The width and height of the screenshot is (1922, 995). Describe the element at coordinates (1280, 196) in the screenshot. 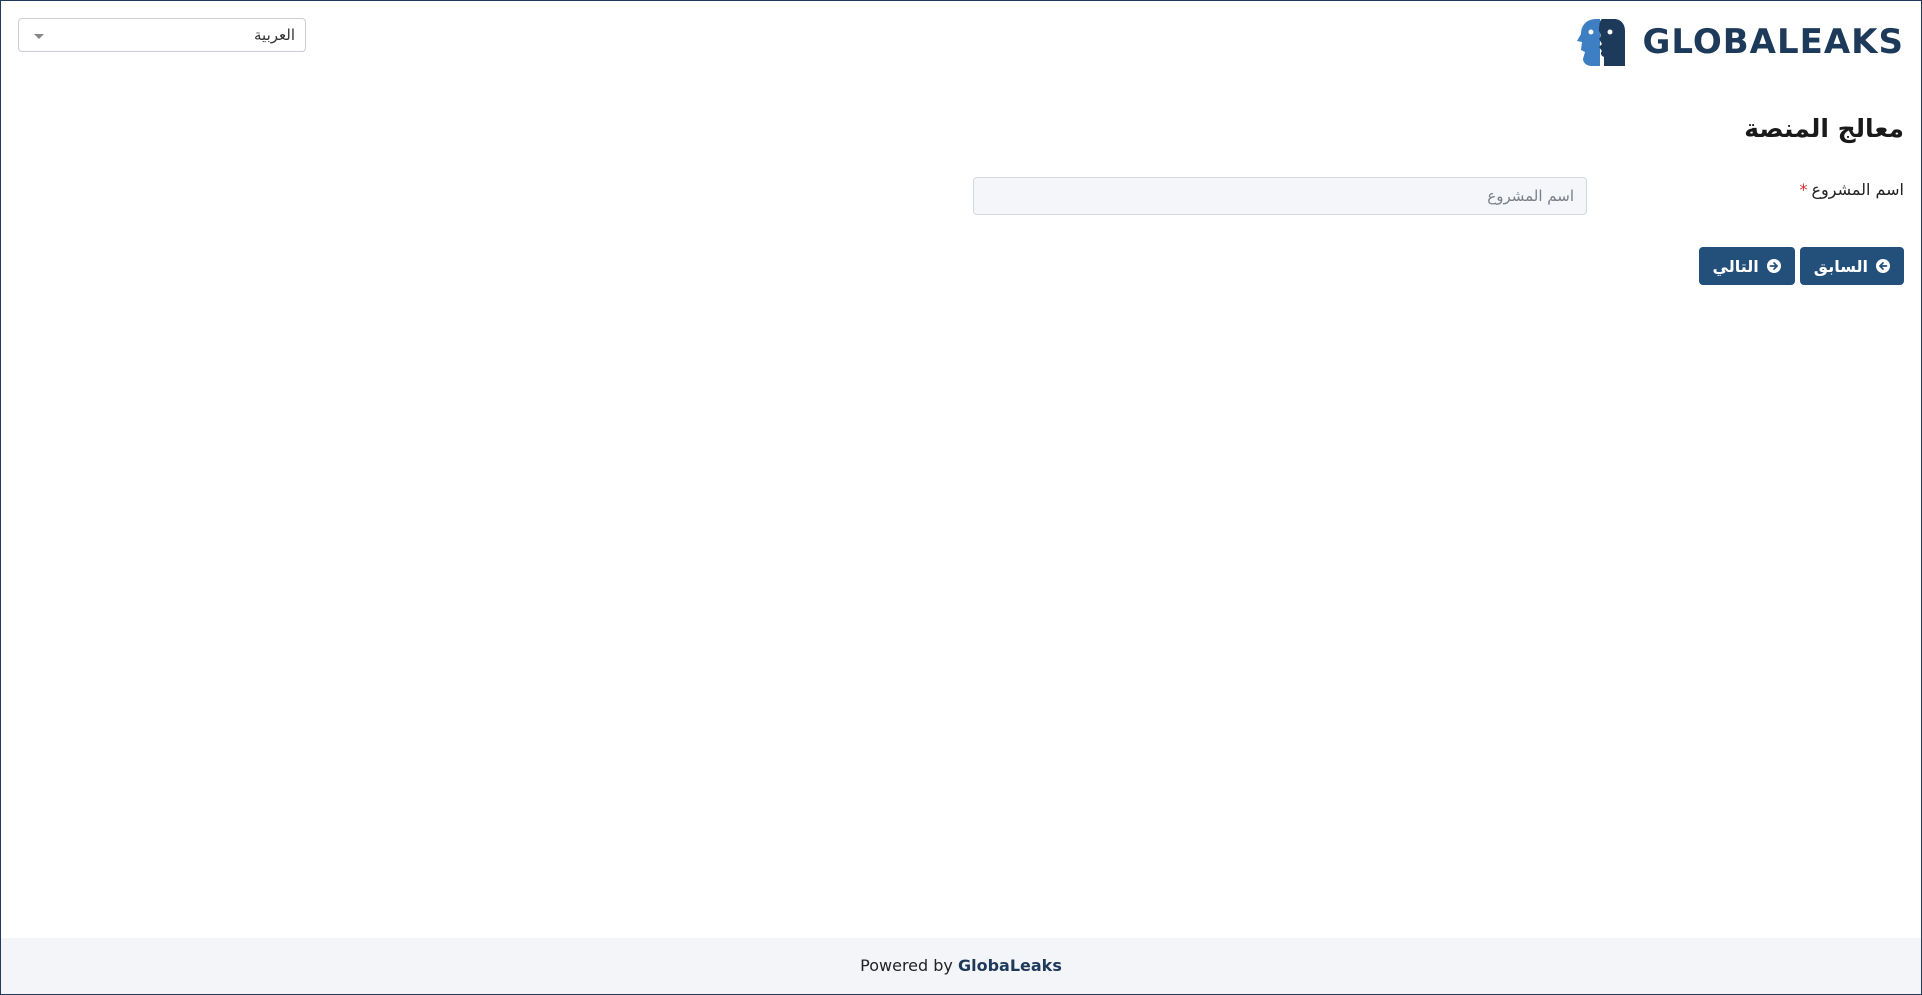

I see `project-name-input` at that location.